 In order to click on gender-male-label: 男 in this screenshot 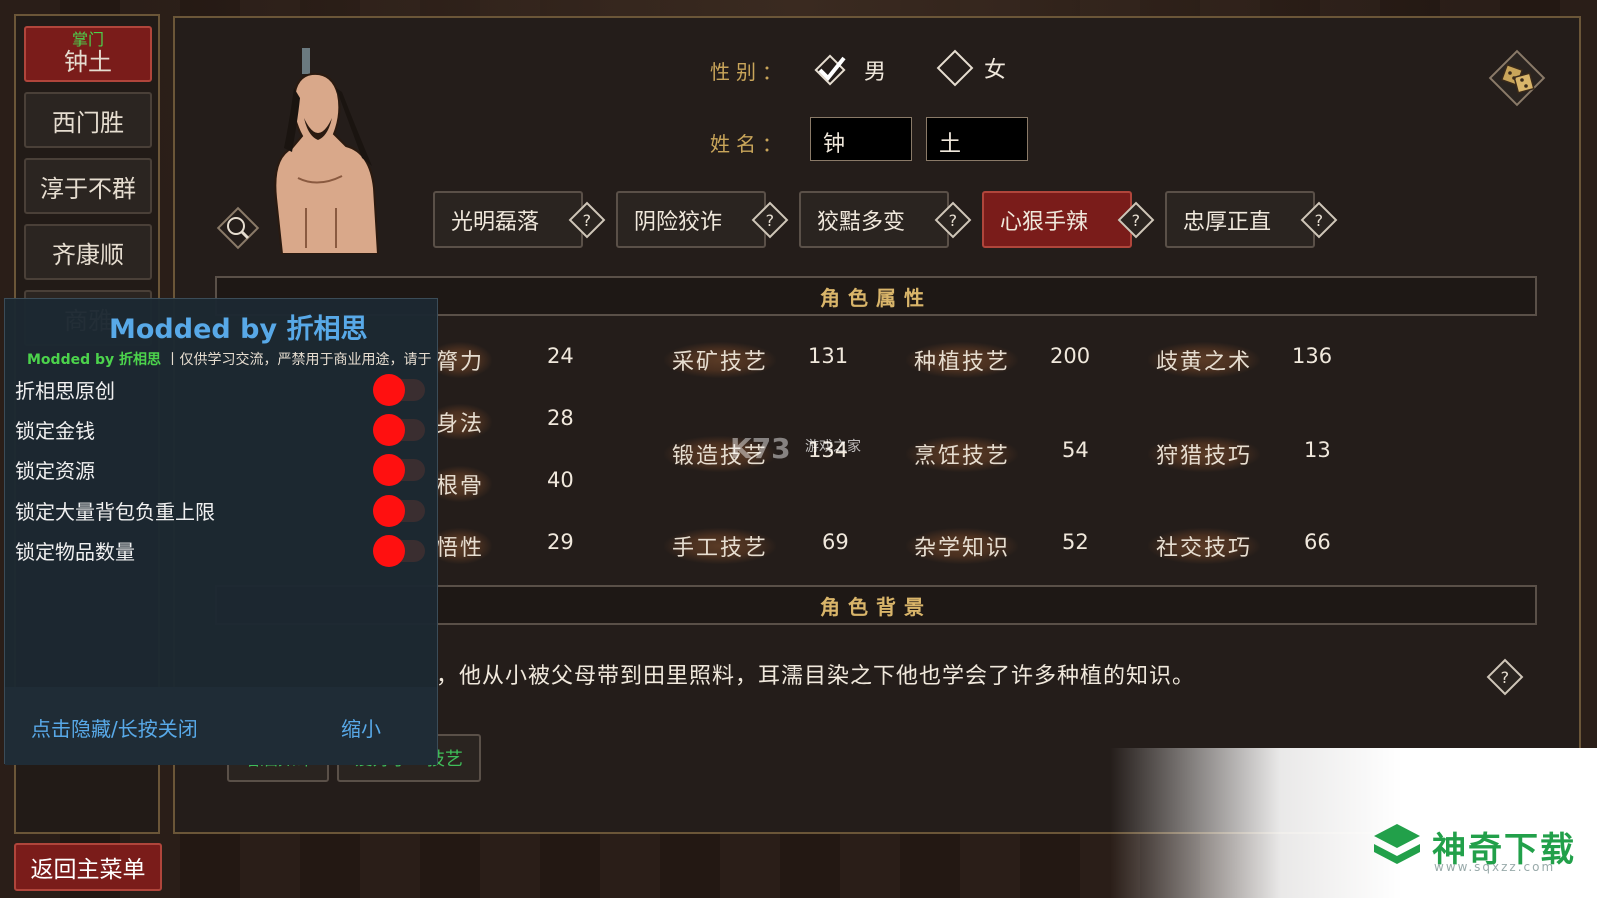, I will do `click(875, 72)`.